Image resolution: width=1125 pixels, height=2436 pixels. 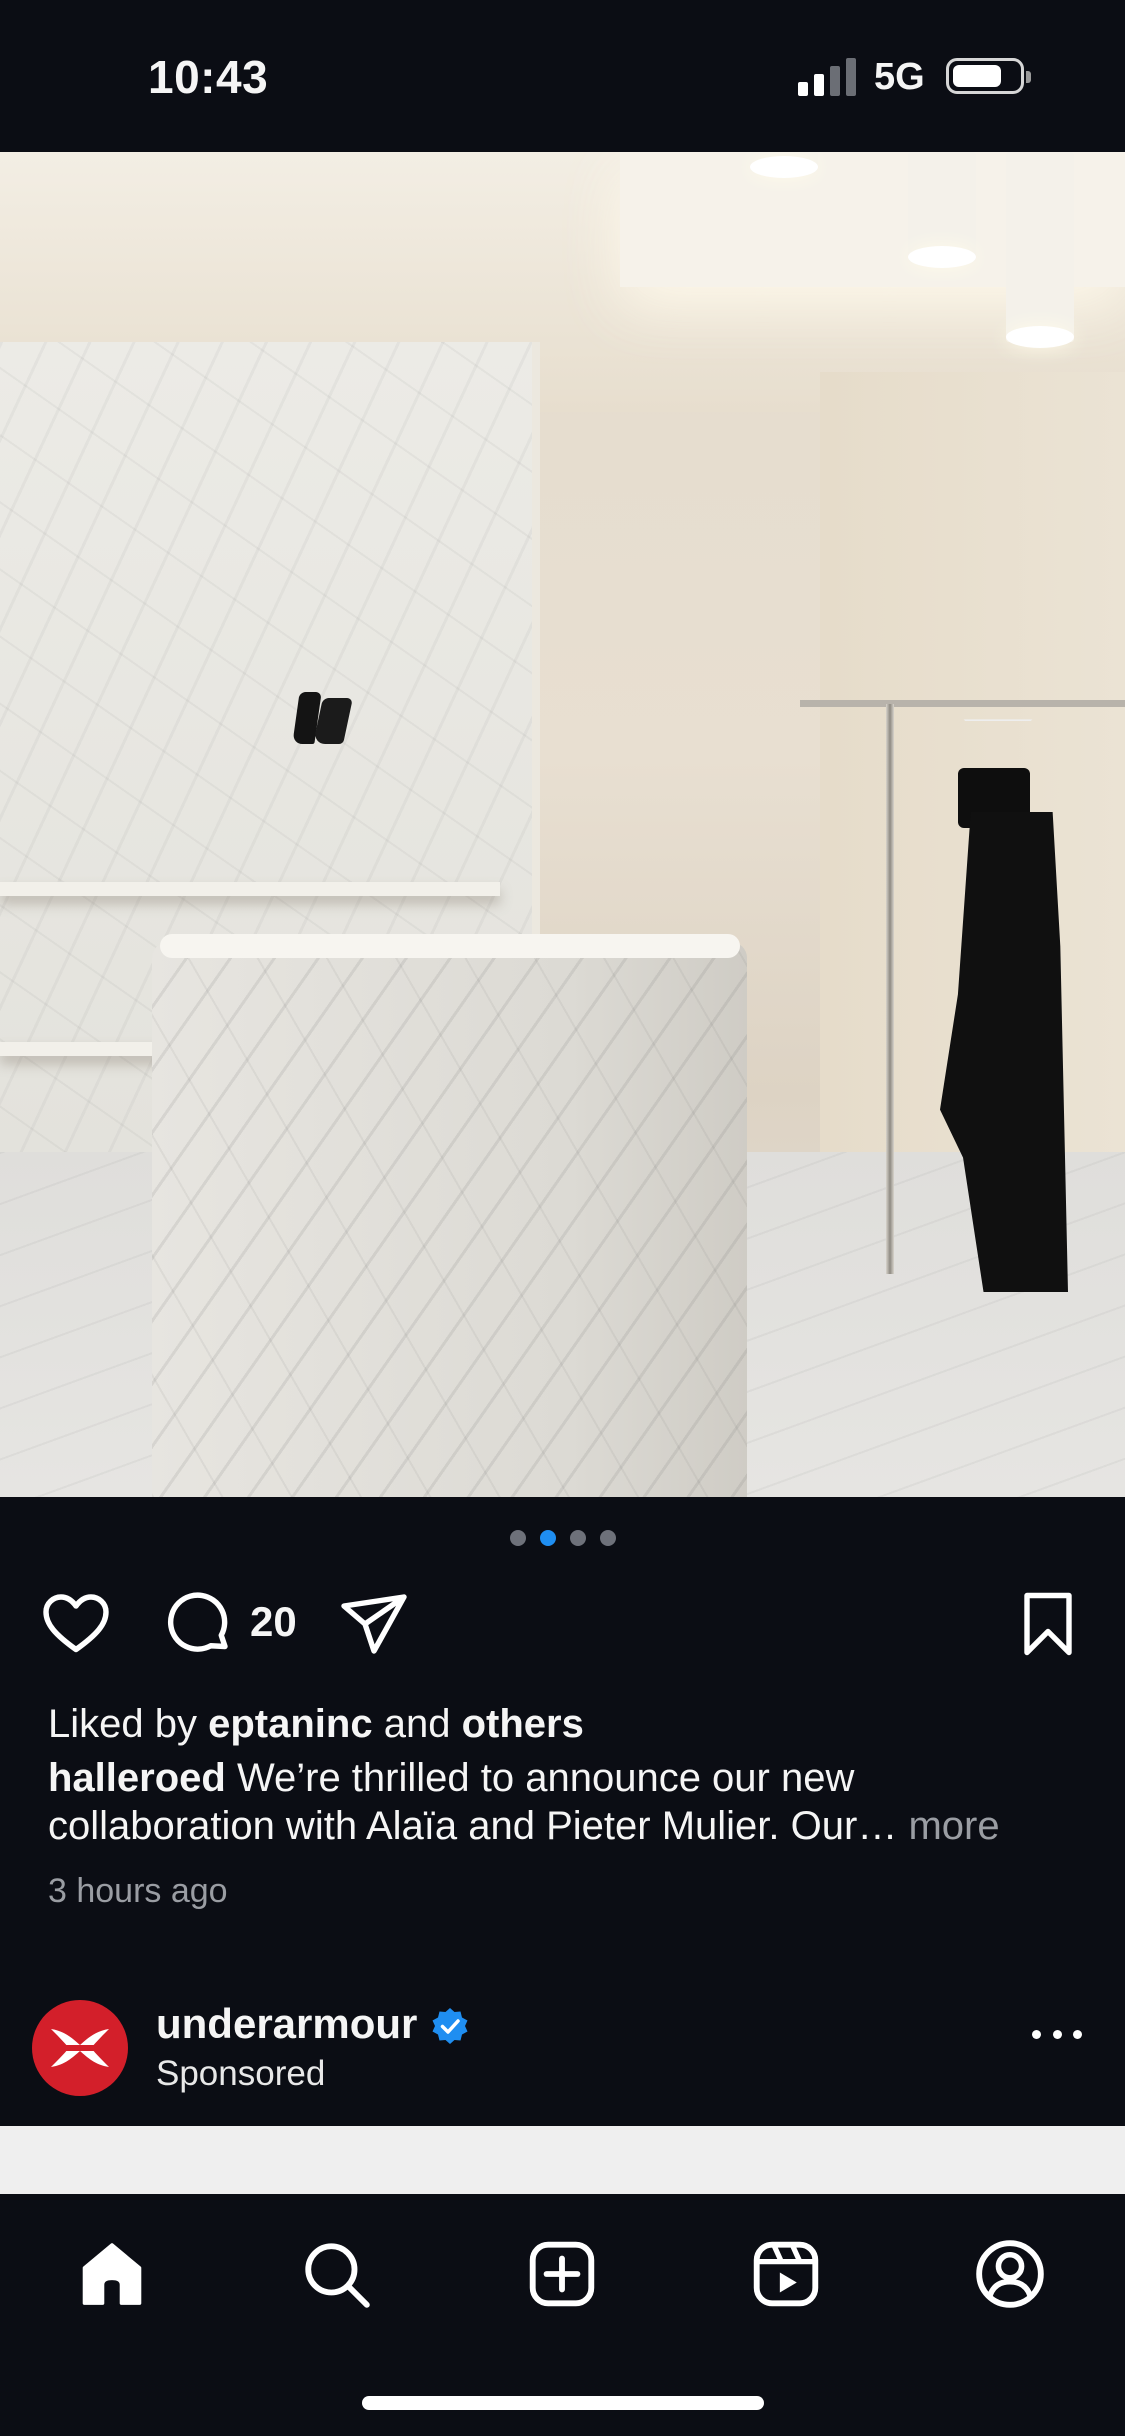 I want to click on sponsored-post-header: underarmour Sponsored, so click(x=562, y=2054).